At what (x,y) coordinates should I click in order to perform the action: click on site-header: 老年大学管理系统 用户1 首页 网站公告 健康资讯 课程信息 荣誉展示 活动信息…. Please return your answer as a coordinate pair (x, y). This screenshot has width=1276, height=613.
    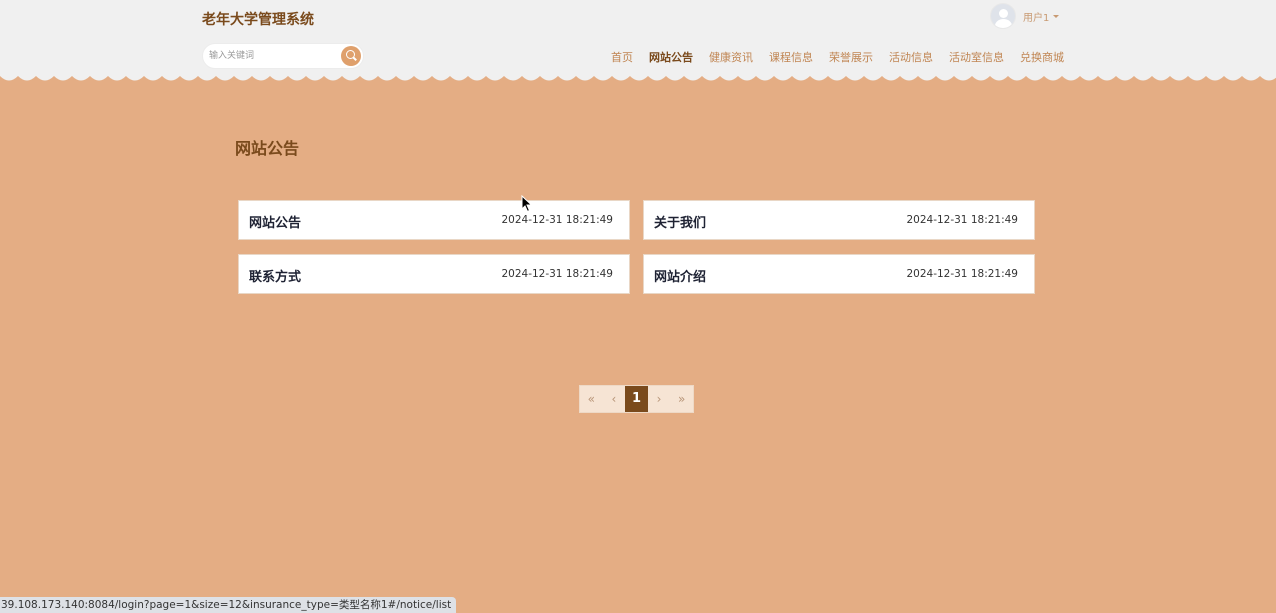
    Looking at the image, I should click on (638, 38).